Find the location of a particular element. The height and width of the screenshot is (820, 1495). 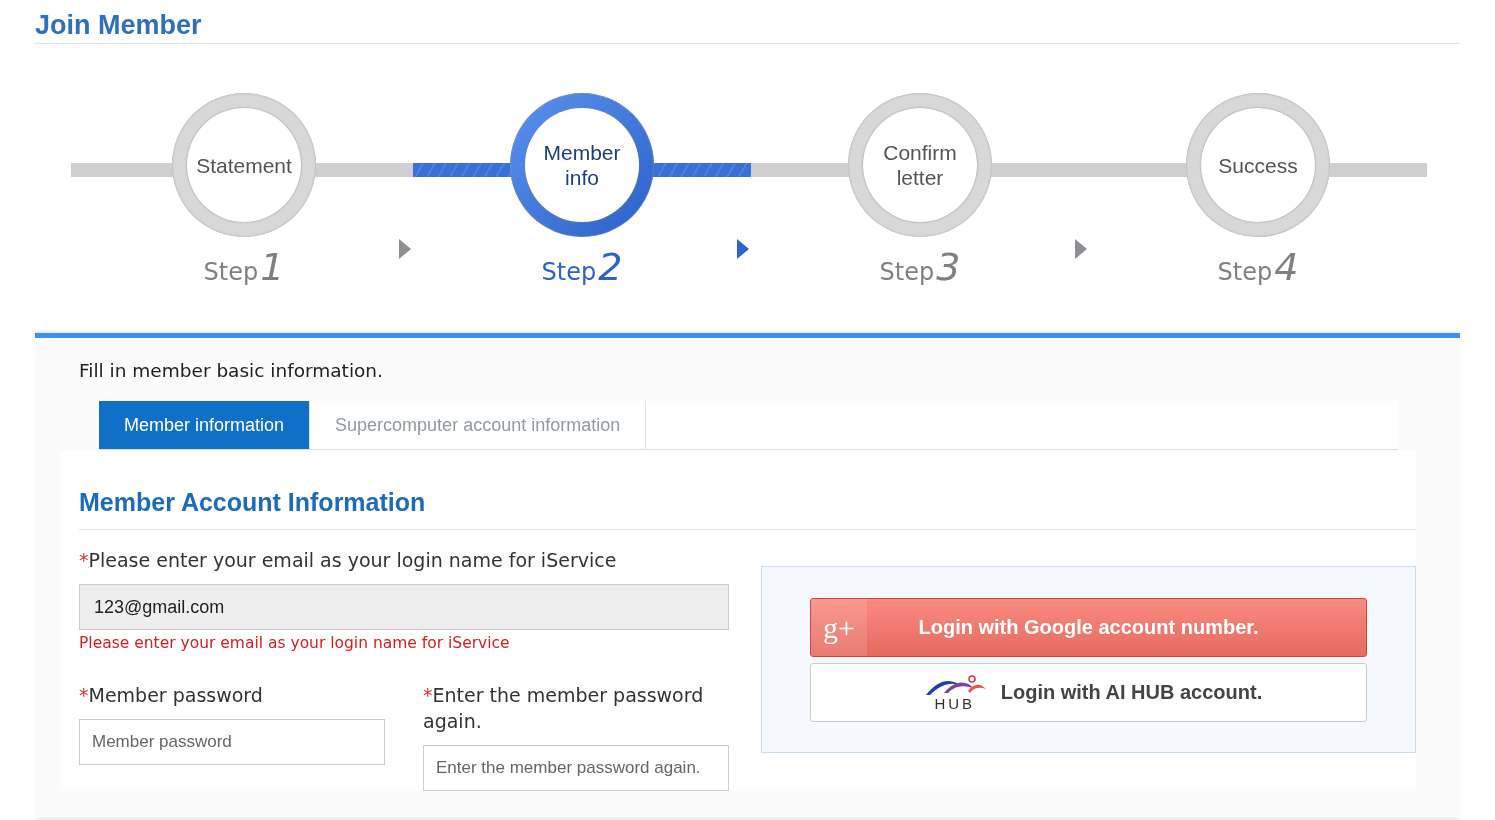

aihub-login-button: HUB Login with AI HUB account. is located at coordinates (1088, 692).